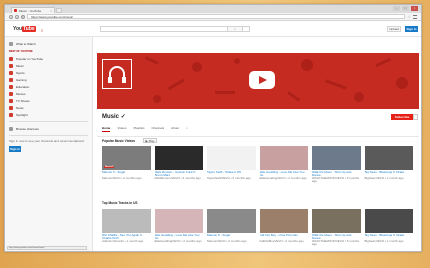  What do you see at coordinates (15, 149) in the screenshot?
I see `sidebar-sign-in-button: Sign in` at bounding box center [15, 149].